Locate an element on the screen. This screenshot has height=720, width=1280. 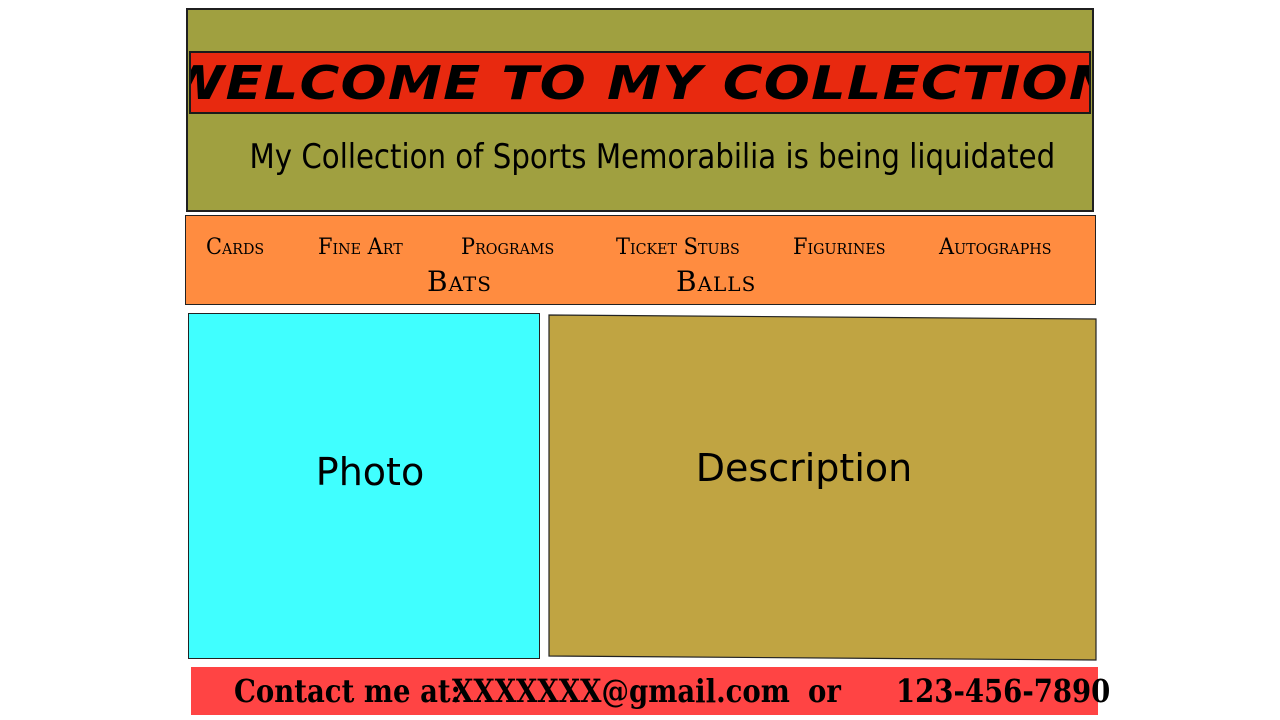
title-bar: WELCOME TO MY COLLECTION is located at coordinates (640, 82).